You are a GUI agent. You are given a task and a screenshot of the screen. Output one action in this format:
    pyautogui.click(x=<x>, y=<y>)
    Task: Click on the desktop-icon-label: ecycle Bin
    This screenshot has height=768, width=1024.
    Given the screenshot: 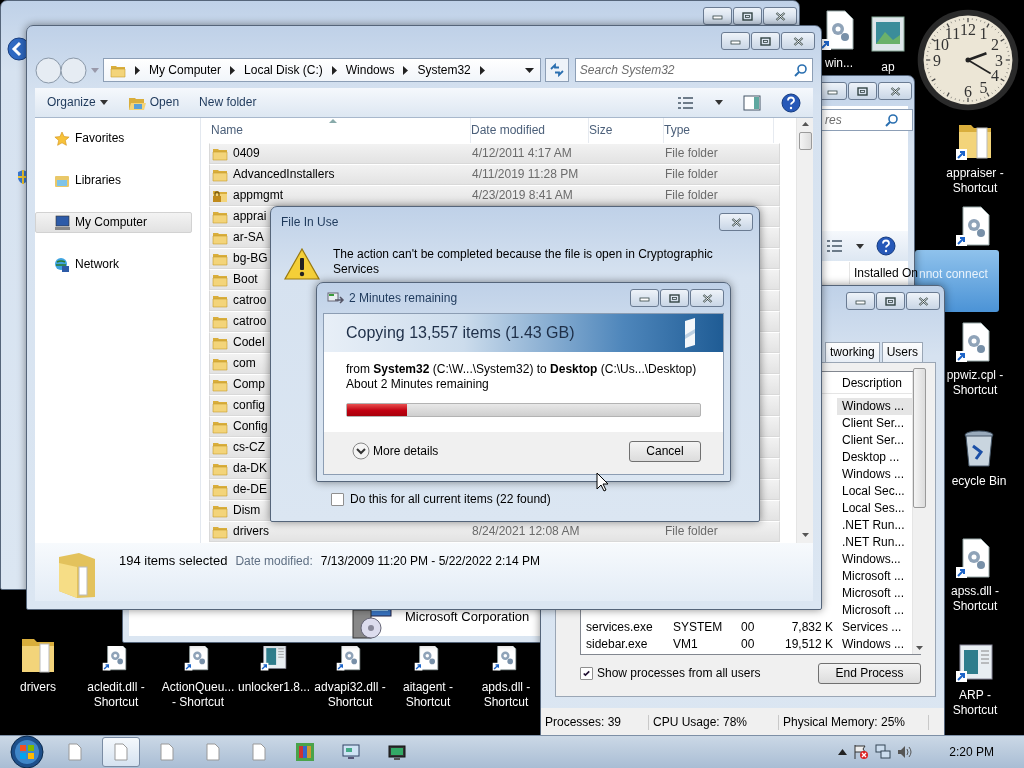 What is the action you would take?
    pyautogui.click(x=979, y=481)
    